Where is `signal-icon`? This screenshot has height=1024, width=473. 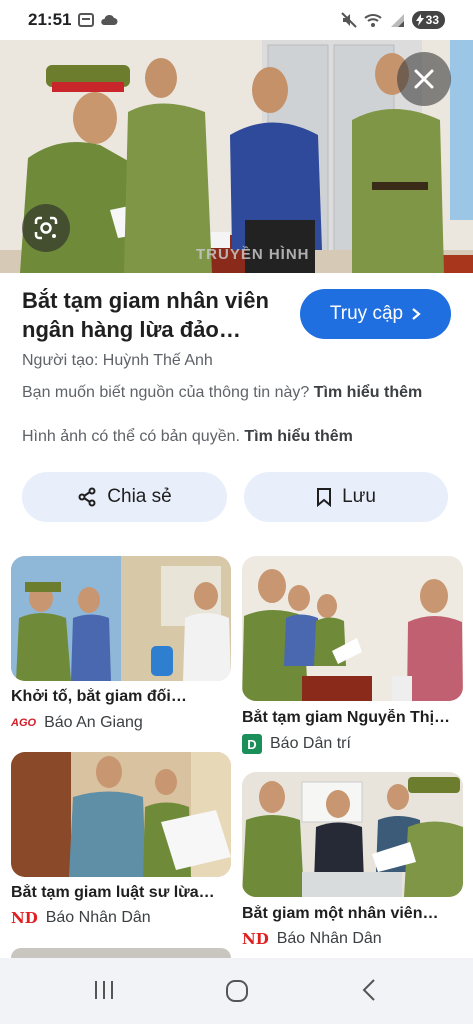 signal-icon is located at coordinates (397, 20).